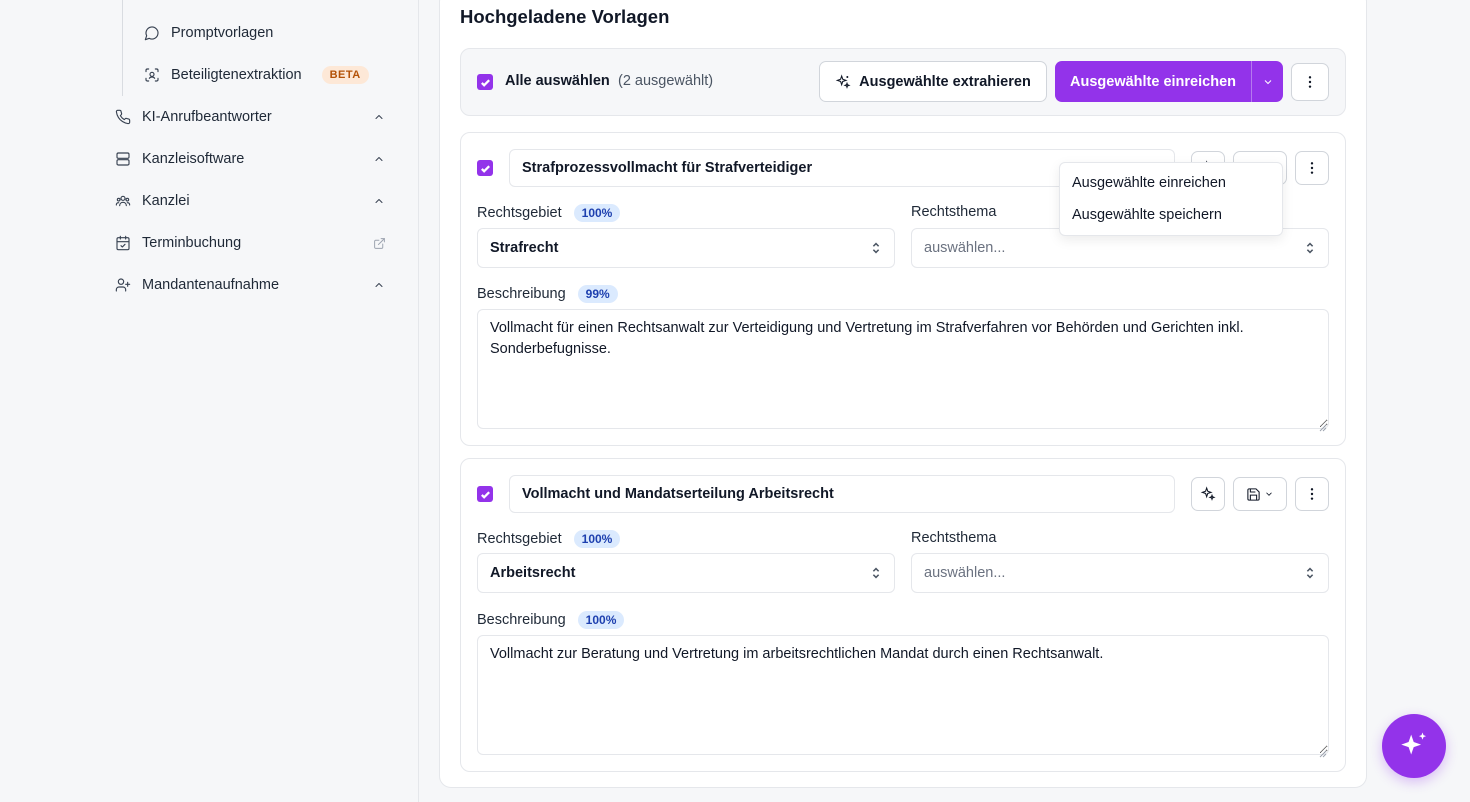 This screenshot has height=802, width=1470. I want to click on extract-selected-label: Ausgewählte extrahieren, so click(945, 81).